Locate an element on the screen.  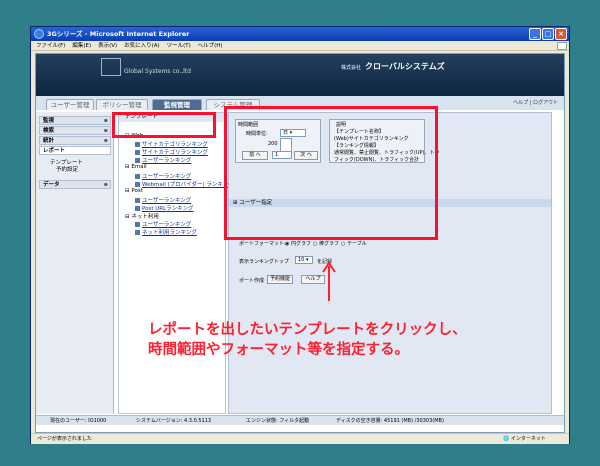
company-name: 株式会社 クローバルシステムズ is located at coordinates (393, 66).